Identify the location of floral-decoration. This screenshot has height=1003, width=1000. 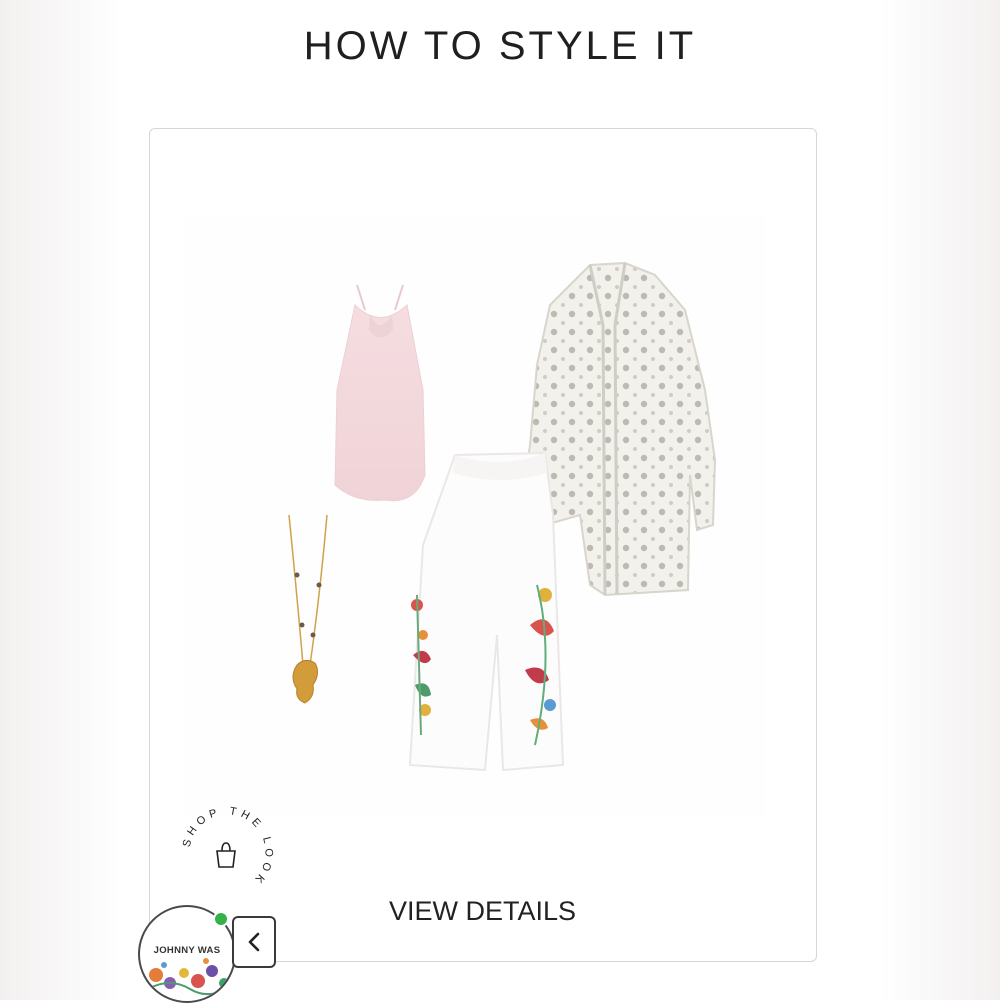
(190, 977).